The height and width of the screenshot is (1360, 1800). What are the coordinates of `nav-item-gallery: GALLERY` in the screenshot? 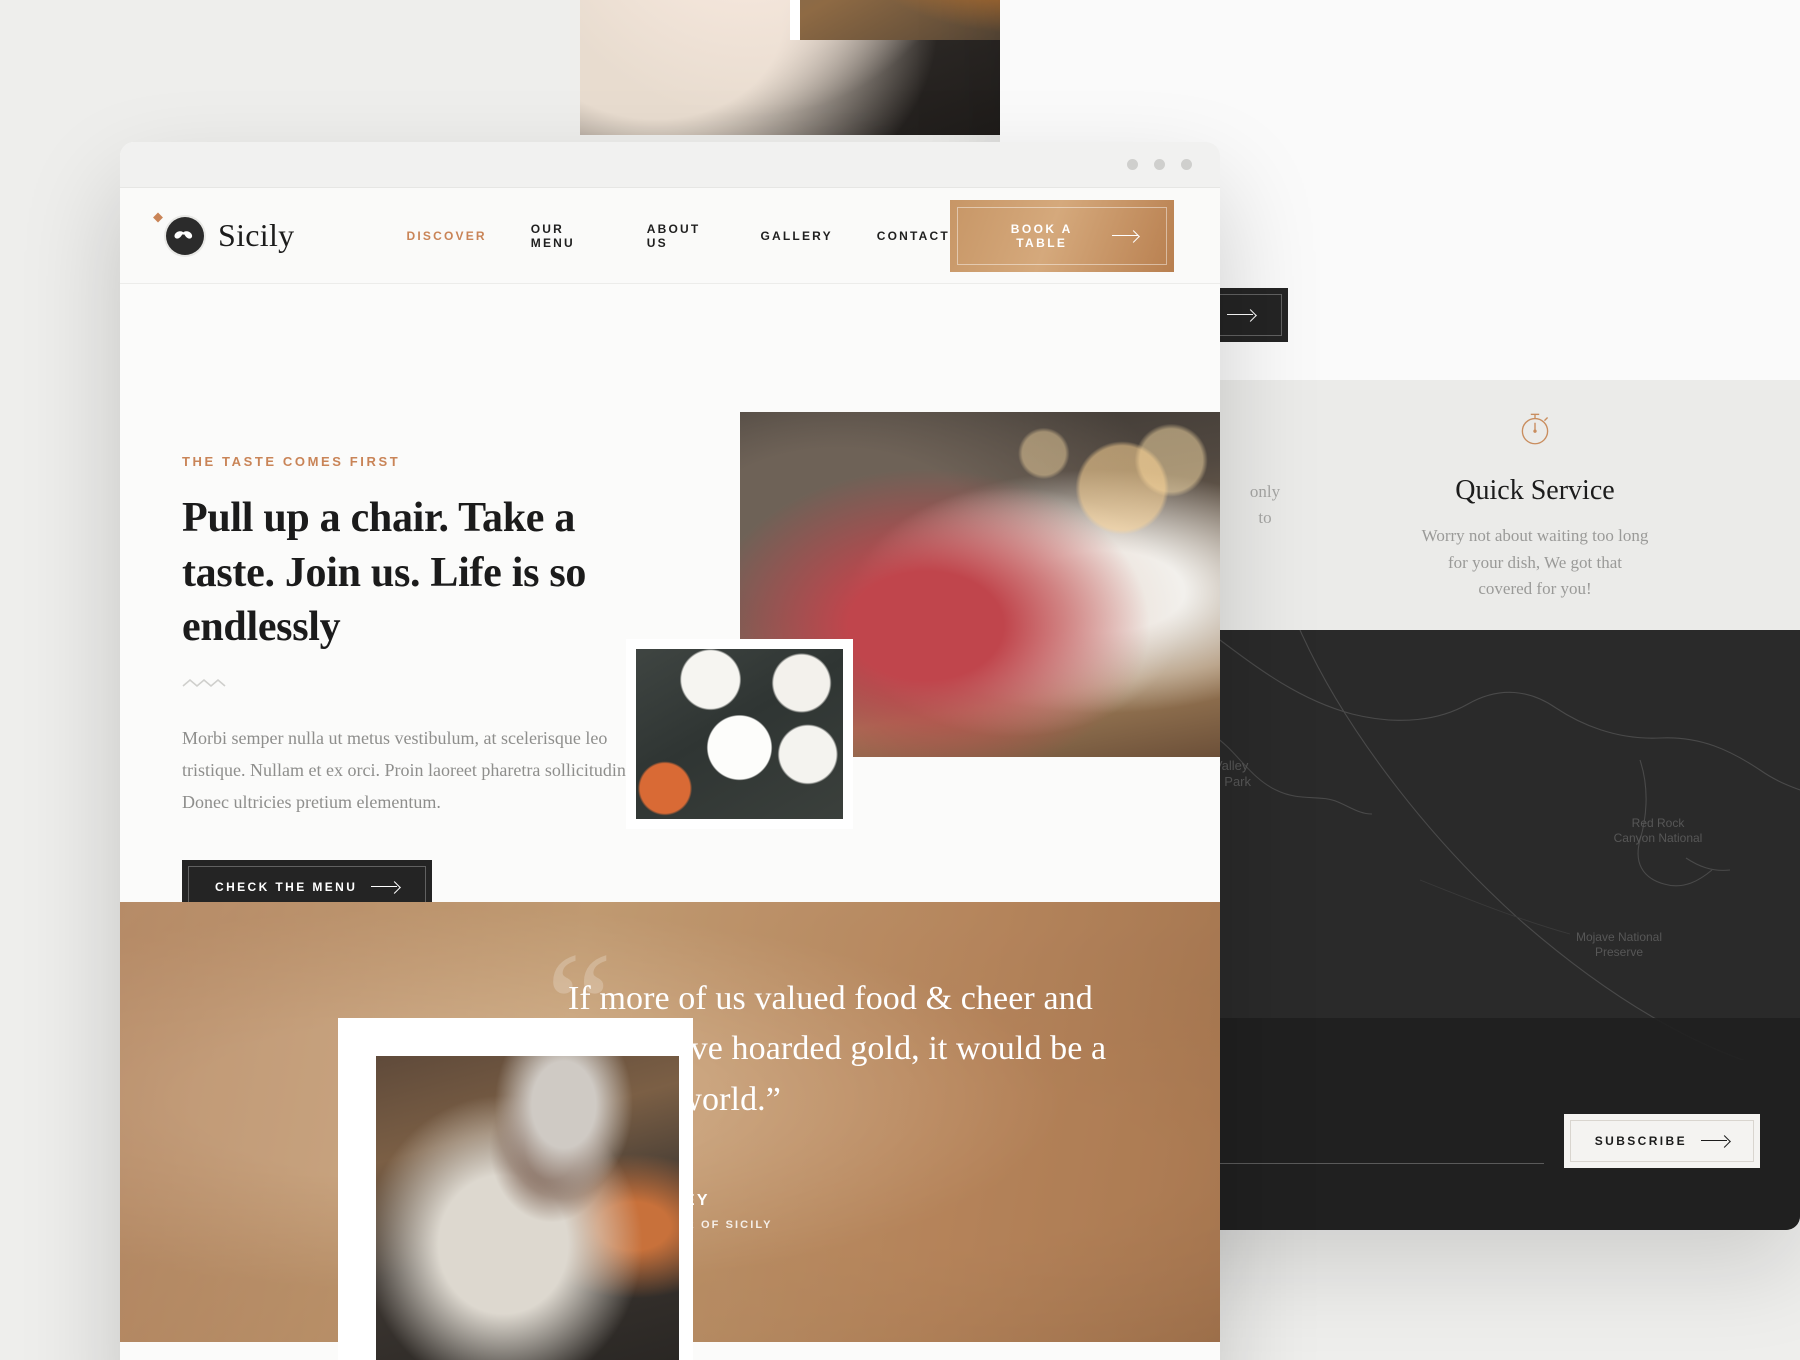 It's located at (796, 236).